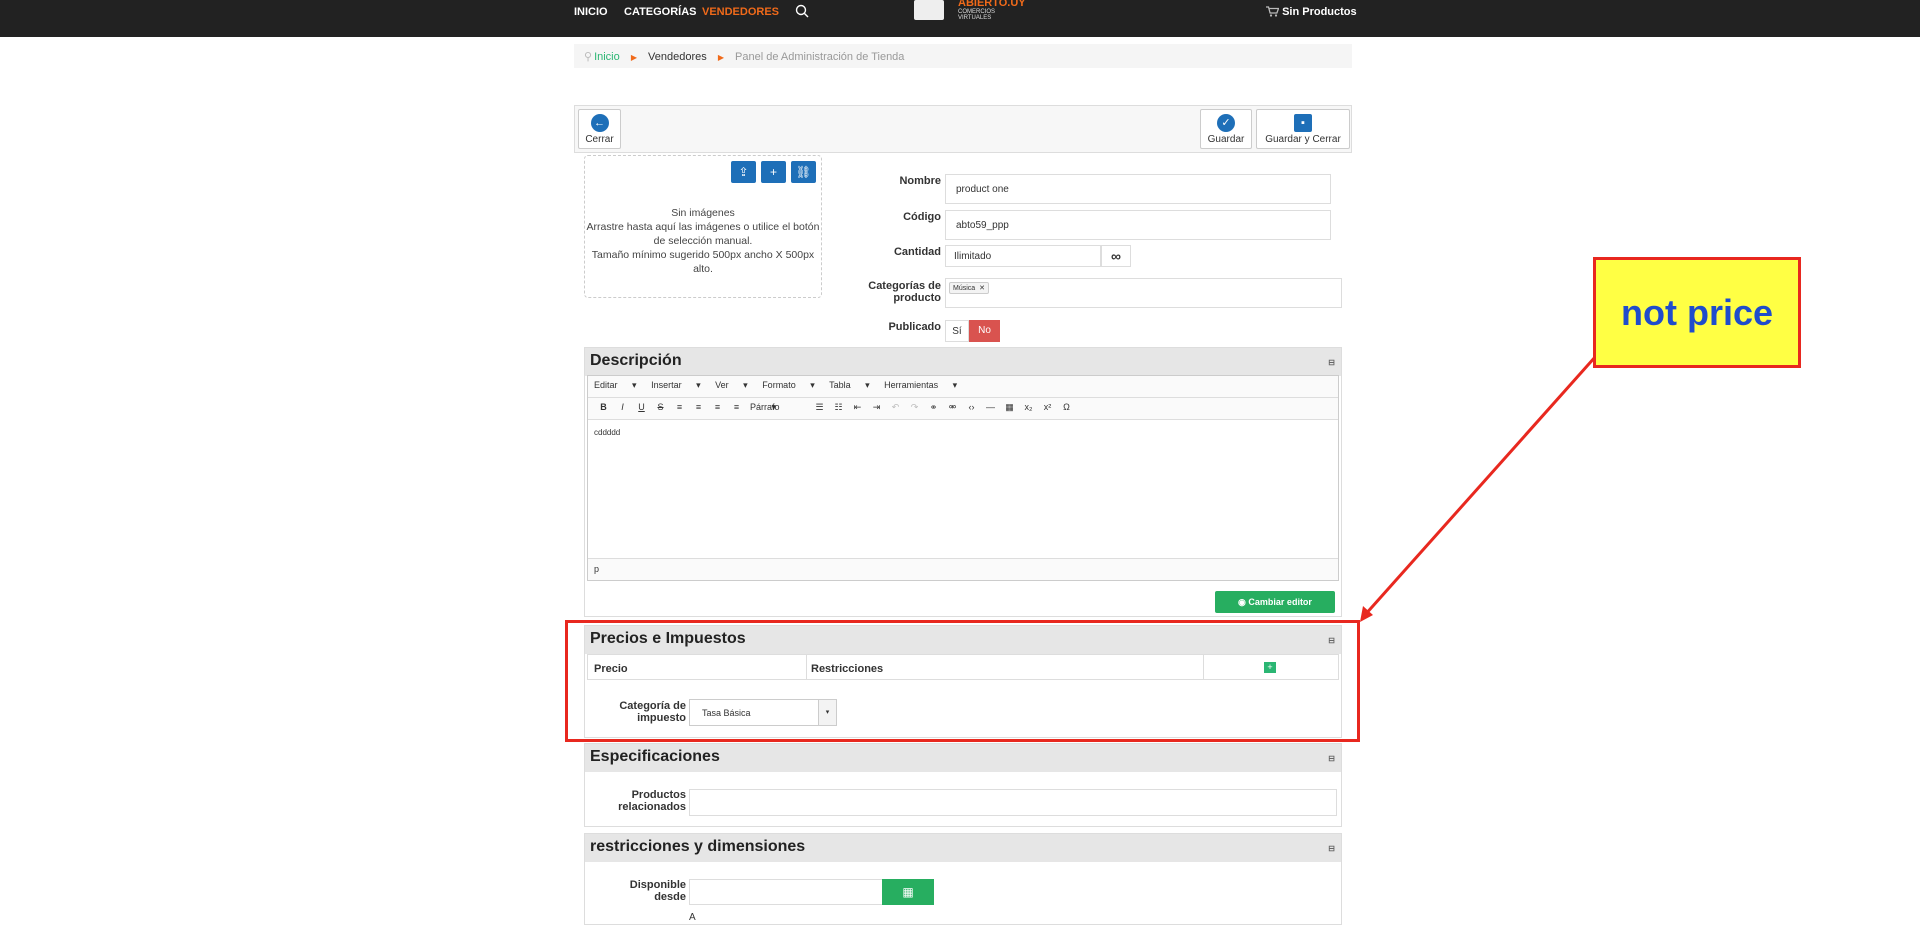 This screenshot has height=925, width=1920. I want to click on annotation-arrow, so click(1479, 488).